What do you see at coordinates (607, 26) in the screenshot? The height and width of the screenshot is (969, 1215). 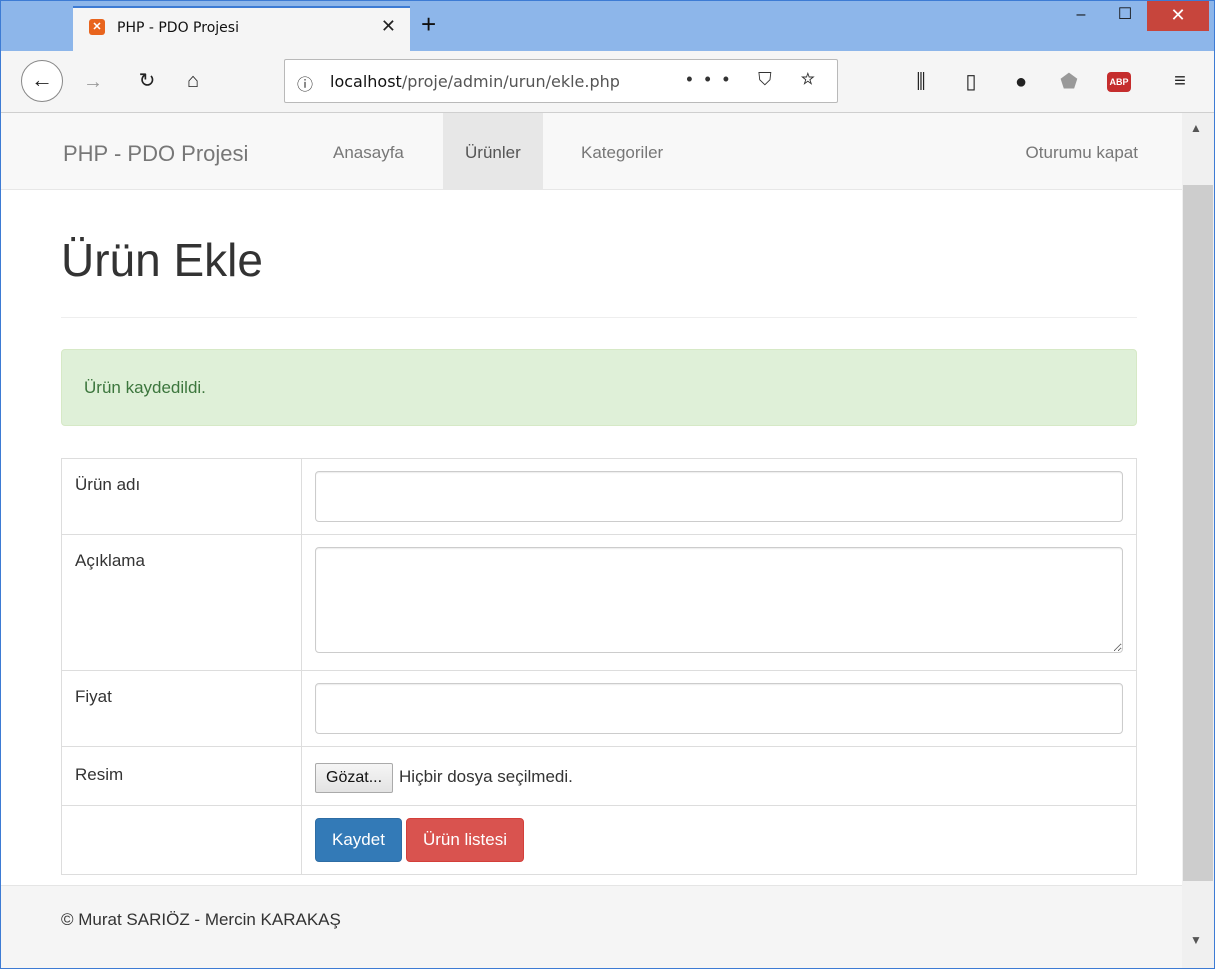 I see `title-bar: ✕ PHP - PDO Projesi ✕ + ‒ ☐ ✕` at bounding box center [607, 26].